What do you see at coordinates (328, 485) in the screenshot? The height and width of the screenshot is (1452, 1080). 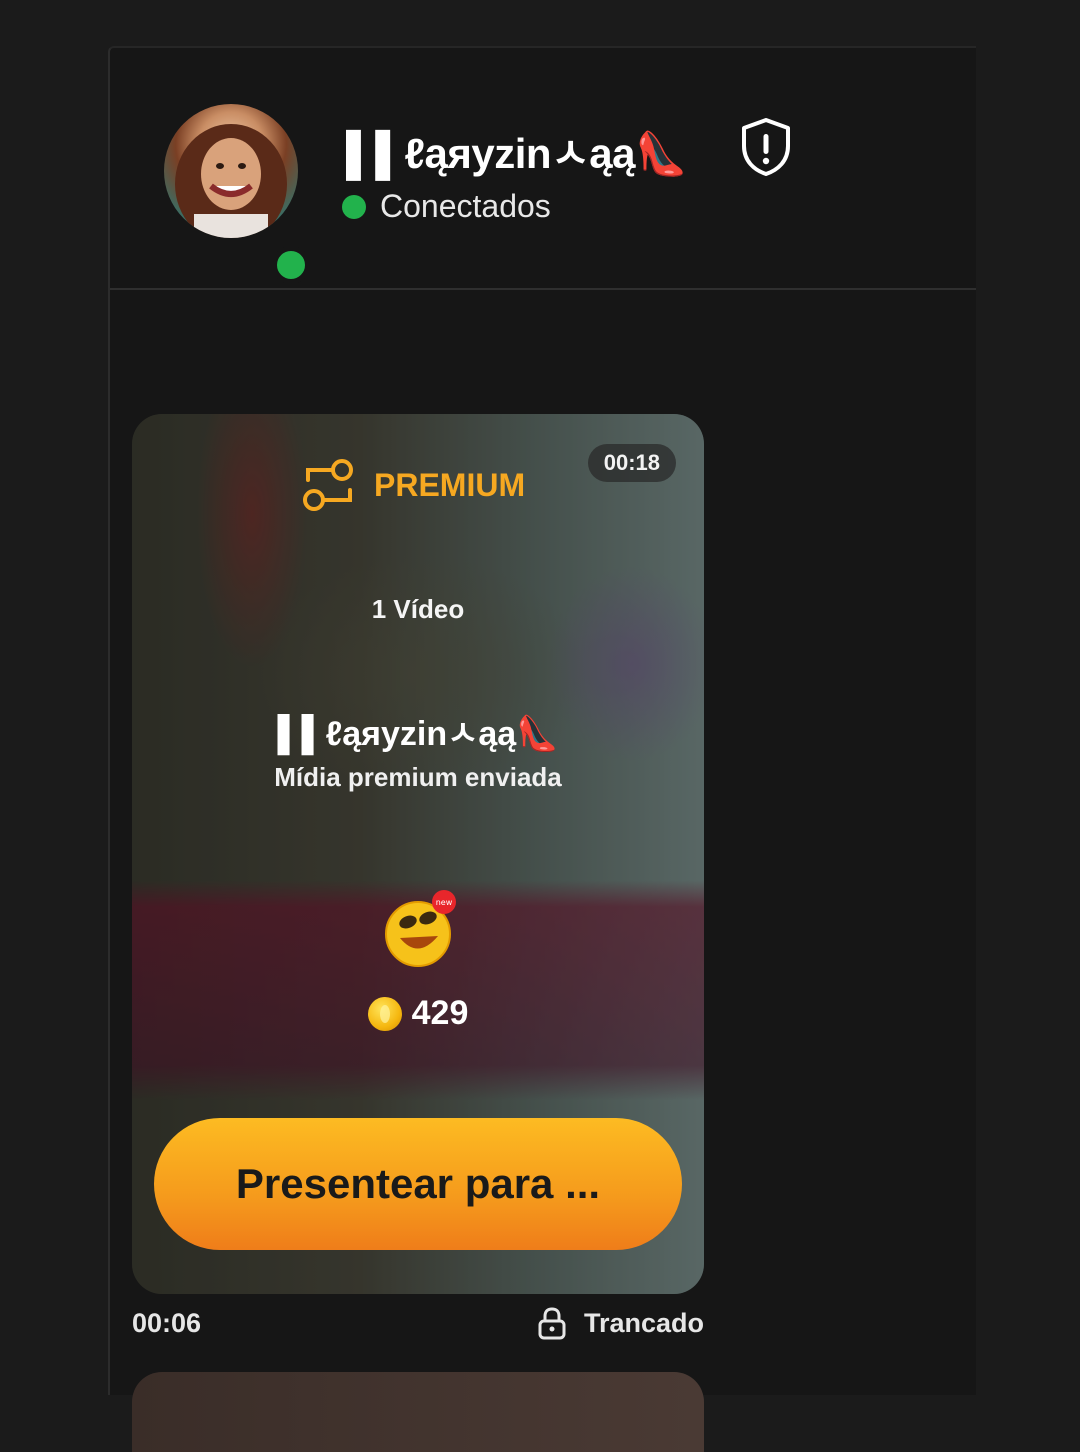 I see `key-icon` at bounding box center [328, 485].